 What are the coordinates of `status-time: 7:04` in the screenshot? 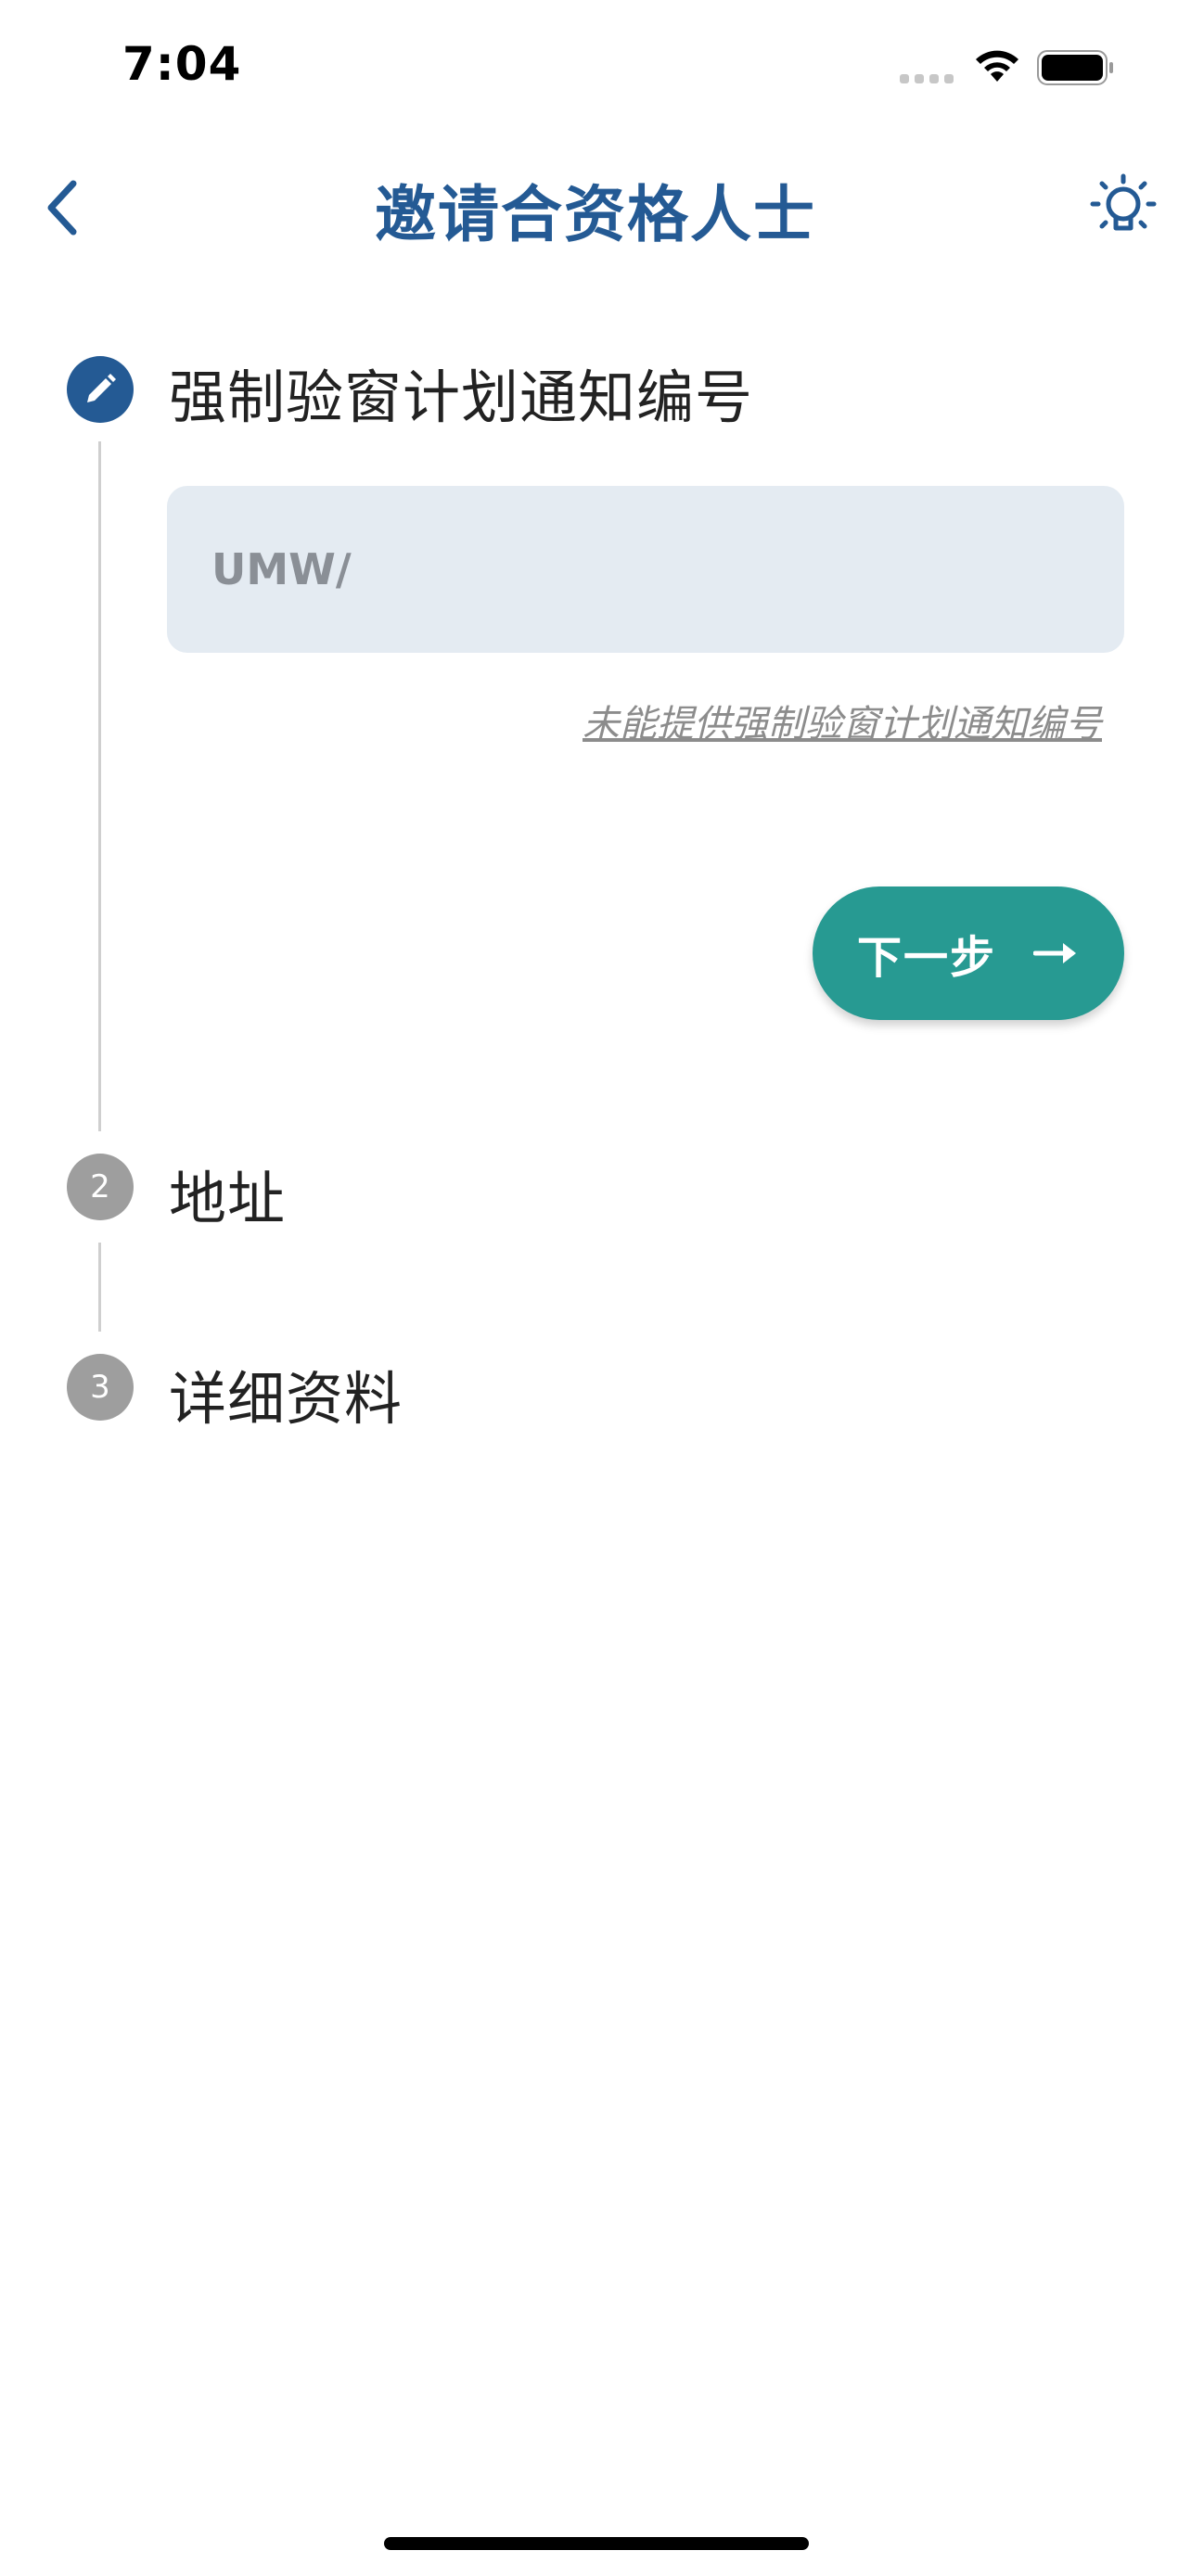 It's located at (182, 64).